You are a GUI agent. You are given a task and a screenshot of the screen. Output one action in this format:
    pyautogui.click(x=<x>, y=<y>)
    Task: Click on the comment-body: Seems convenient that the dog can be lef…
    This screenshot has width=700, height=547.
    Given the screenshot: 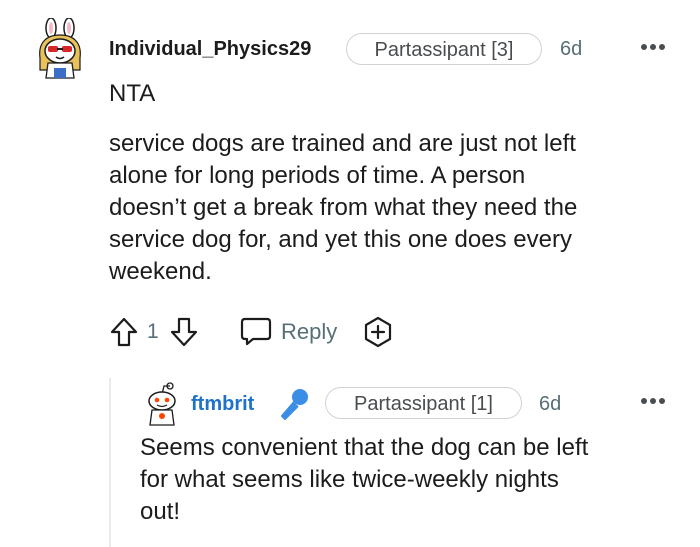 What is the action you would take?
    pyautogui.click(x=364, y=479)
    